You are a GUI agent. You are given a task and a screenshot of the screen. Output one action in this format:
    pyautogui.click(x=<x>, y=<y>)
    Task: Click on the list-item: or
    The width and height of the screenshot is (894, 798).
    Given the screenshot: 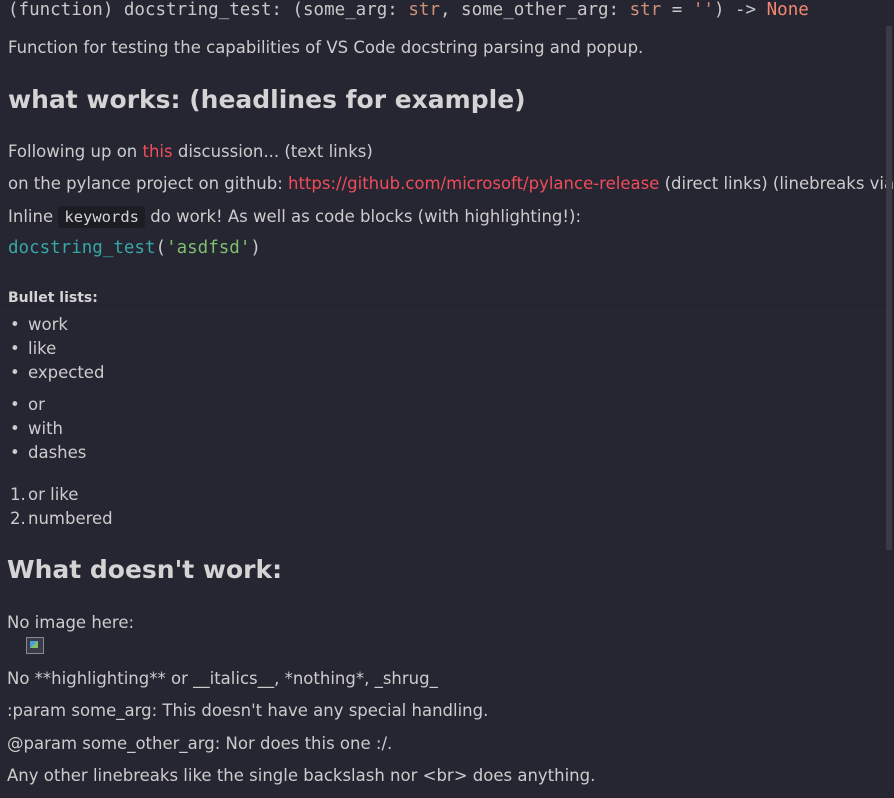 What is the action you would take?
    pyautogui.click(x=47, y=405)
    